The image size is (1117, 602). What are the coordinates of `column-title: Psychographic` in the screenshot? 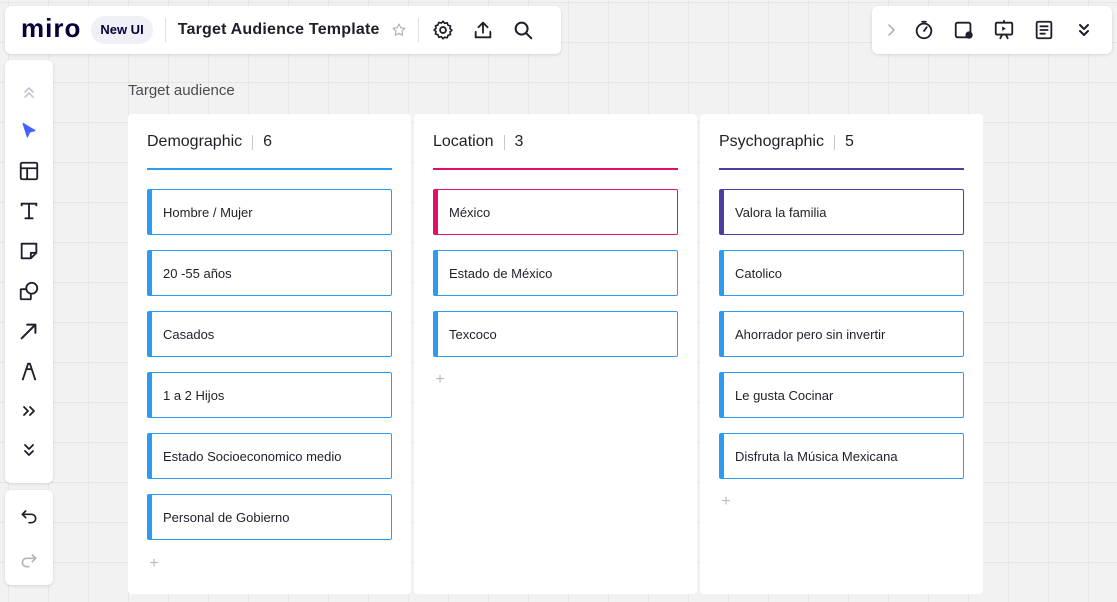 It's located at (771, 141).